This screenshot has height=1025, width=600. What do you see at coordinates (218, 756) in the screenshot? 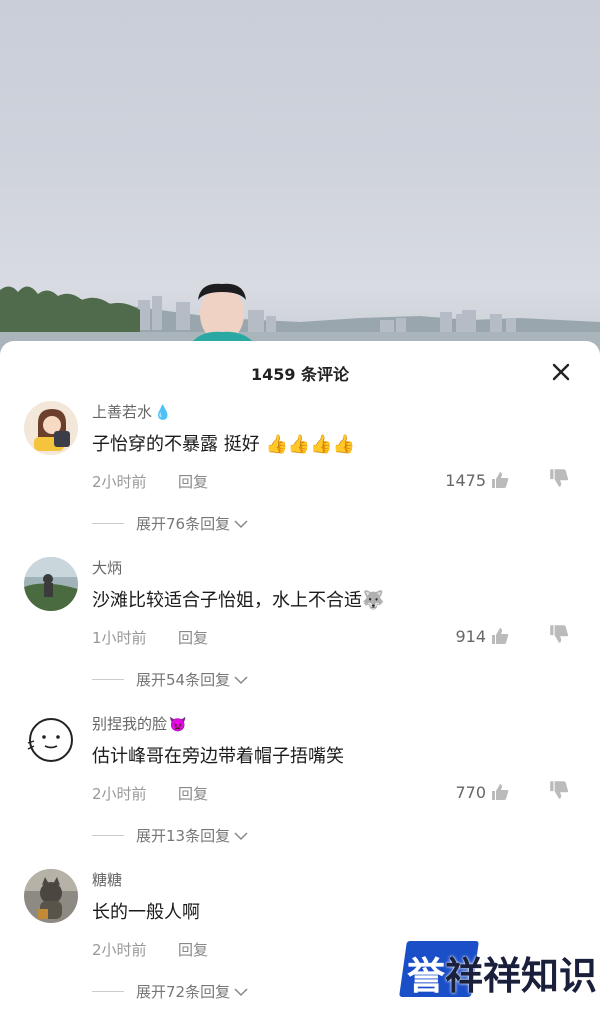
I see `comment-text: 估计峰哥在旁边带着帽子捂嘴笑` at bounding box center [218, 756].